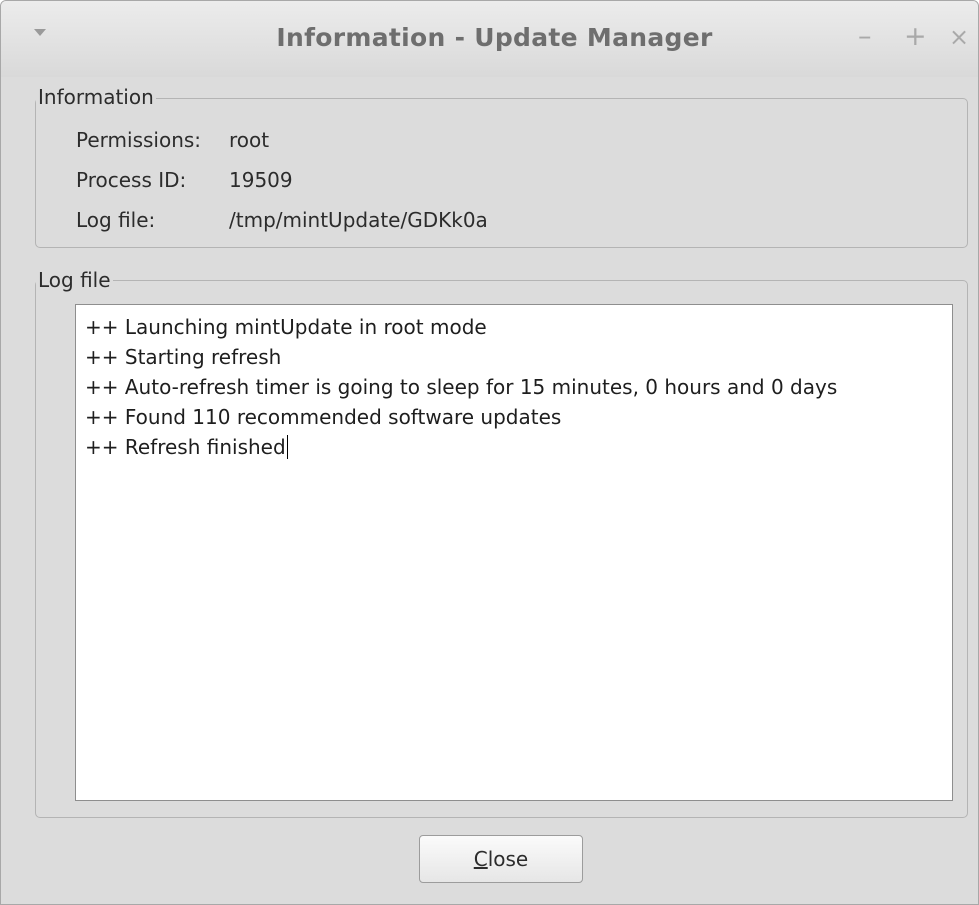 Image resolution: width=979 pixels, height=905 pixels. What do you see at coordinates (74, 280) in the screenshot?
I see `log-file-frame-legend: Log file` at bounding box center [74, 280].